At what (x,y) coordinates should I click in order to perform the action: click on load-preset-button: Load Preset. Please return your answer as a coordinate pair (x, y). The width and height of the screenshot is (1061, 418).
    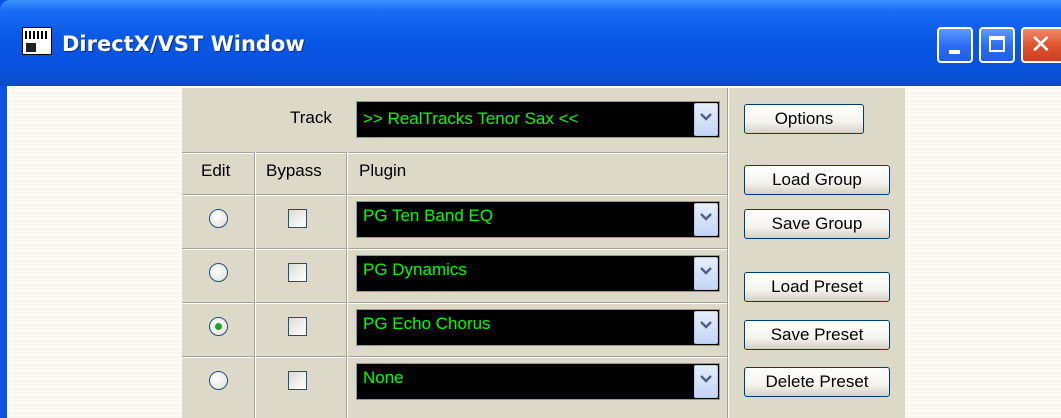
    Looking at the image, I should click on (817, 287).